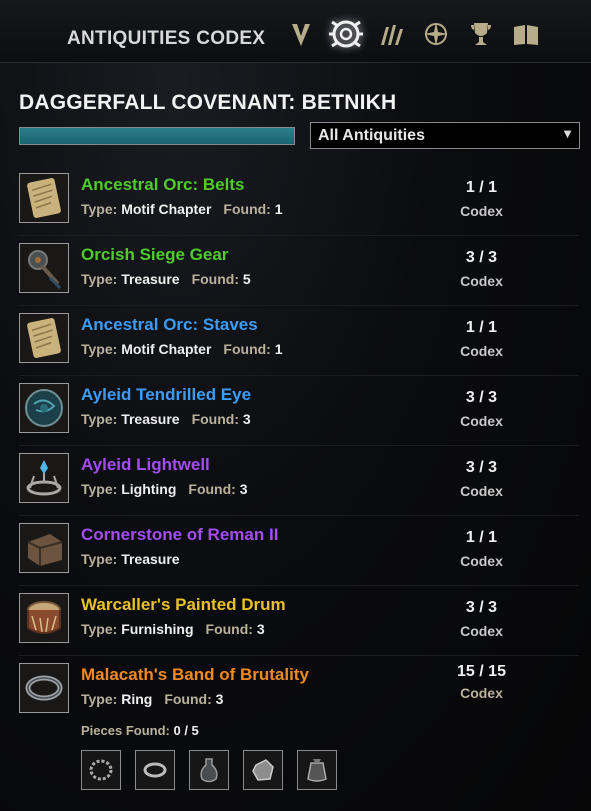  Describe the element at coordinates (246, 279) in the screenshot. I see `antiquity-found: 5` at that location.